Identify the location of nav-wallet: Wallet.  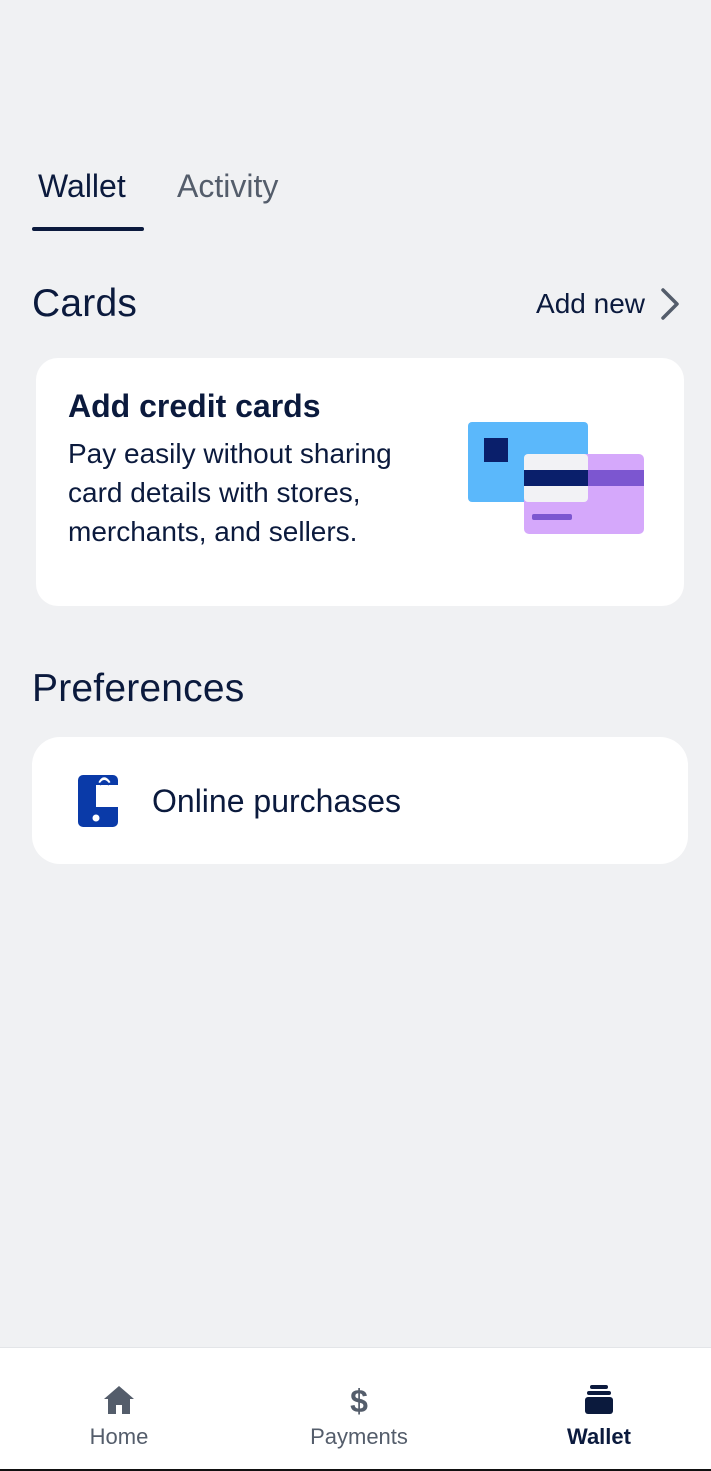
(599, 1408).